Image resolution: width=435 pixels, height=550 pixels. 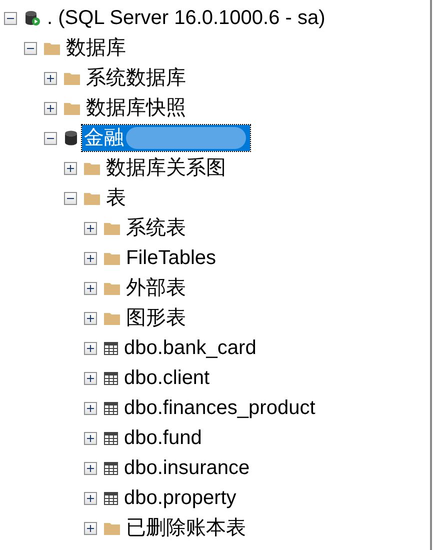 What do you see at coordinates (190, 348) in the screenshot?
I see `node-label: dbo.bank_card` at bounding box center [190, 348].